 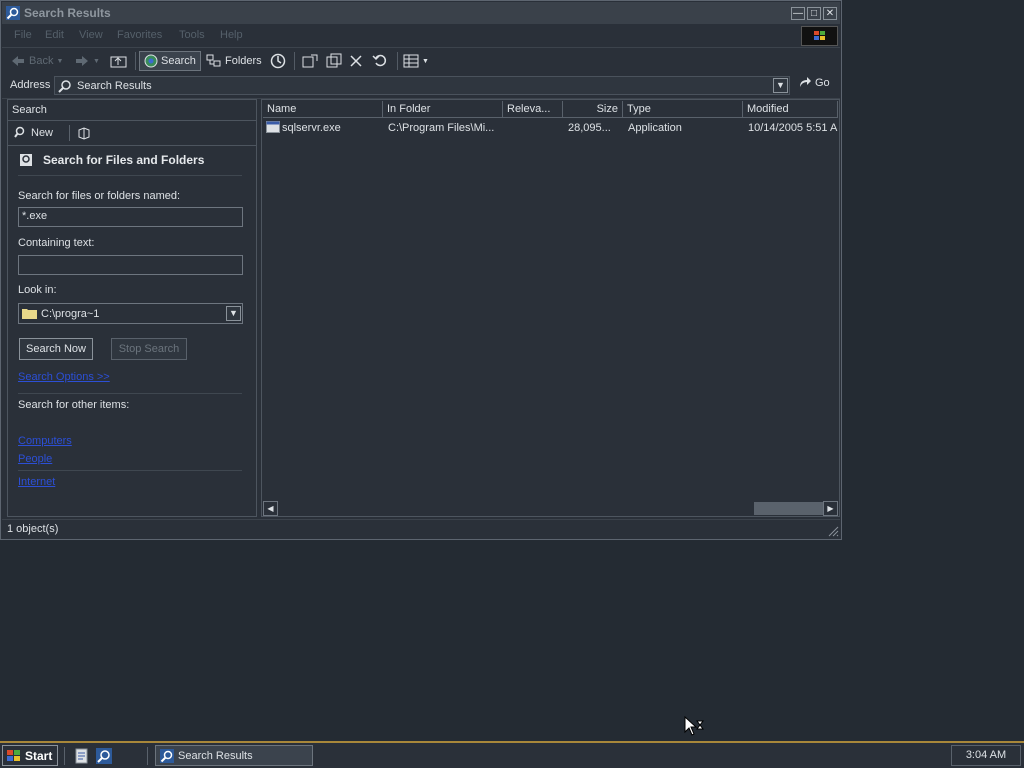 I want to click on history-button, so click(x=278, y=61).